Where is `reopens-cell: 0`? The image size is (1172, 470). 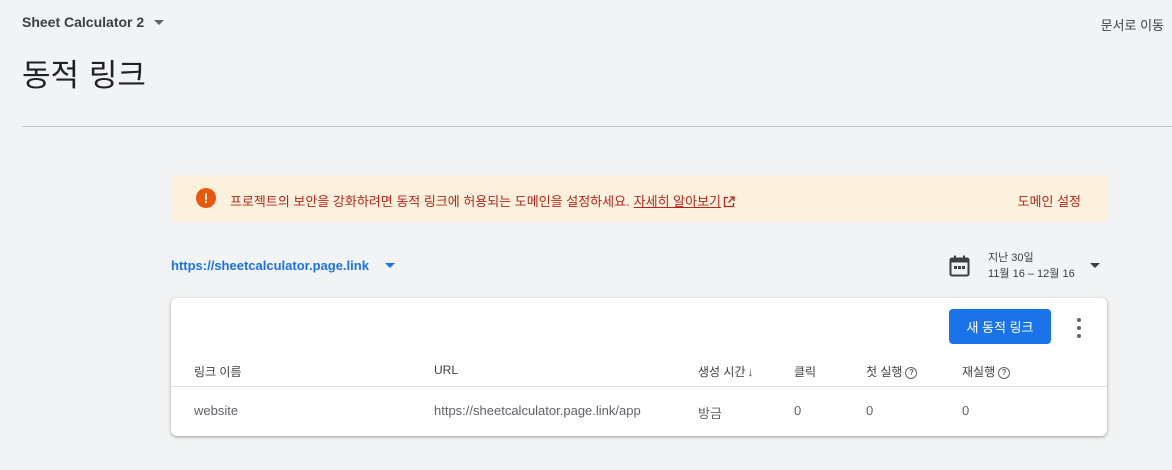
reopens-cell: 0 is located at coordinates (966, 410).